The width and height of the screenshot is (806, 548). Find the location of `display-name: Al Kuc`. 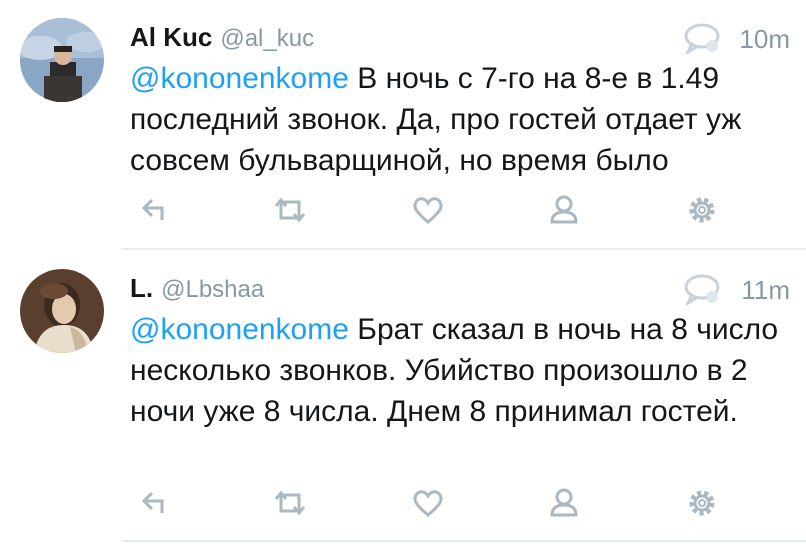

display-name: Al Kuc is located at coordinates (171, 37).